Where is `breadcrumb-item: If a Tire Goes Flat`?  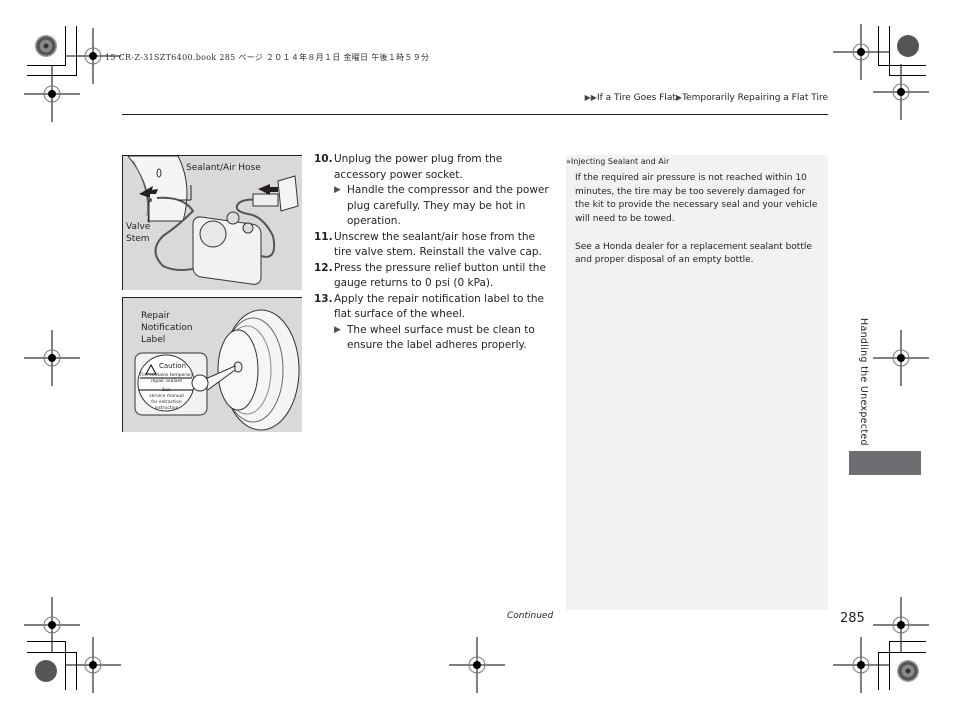 breadcrumb-item: If a Tire Goes Flat is located at coordinates (636, 98).